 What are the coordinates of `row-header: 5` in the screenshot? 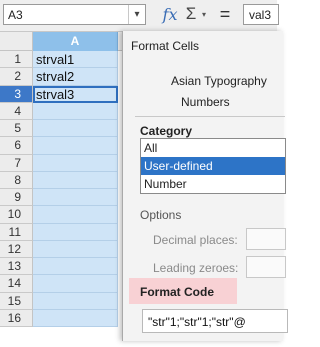 It's located at (16, 129).